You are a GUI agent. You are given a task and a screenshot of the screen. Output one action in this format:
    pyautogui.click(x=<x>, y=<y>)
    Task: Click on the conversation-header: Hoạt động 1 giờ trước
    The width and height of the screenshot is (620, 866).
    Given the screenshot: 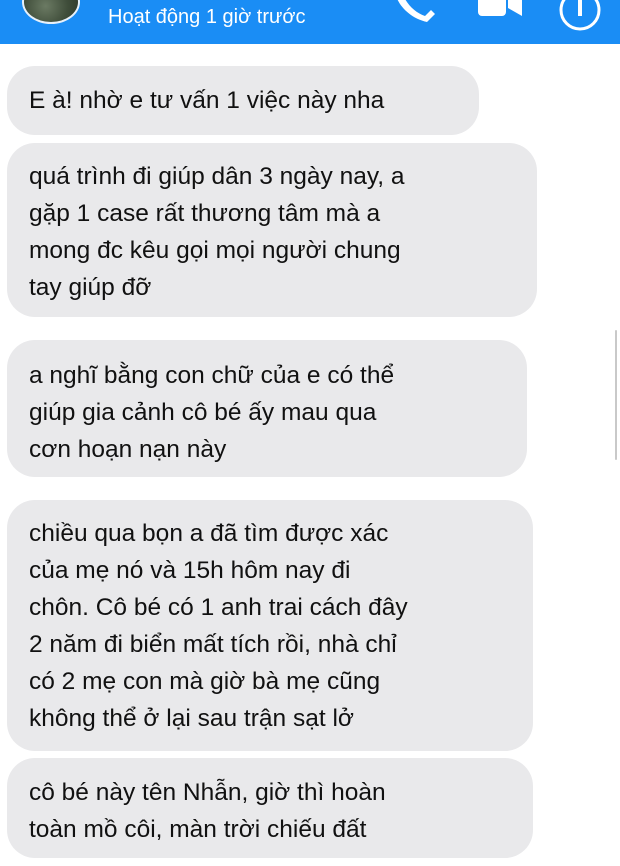 What is the action you would take?
    pyautogui.click(x=310, y=22)
    